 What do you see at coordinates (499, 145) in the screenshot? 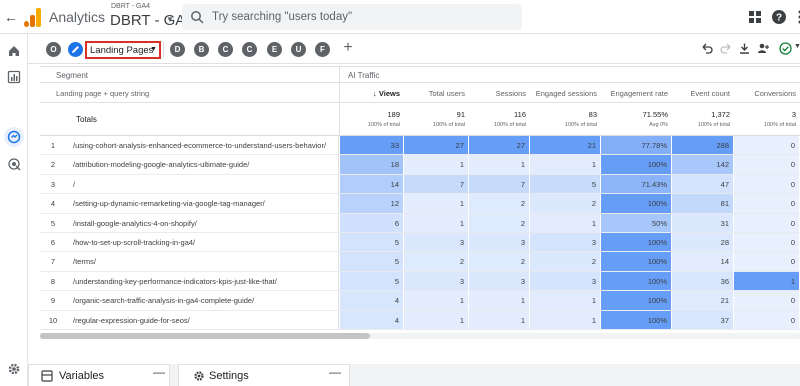
I see `cell-sessions: 27` at bounding box center [499, 145].